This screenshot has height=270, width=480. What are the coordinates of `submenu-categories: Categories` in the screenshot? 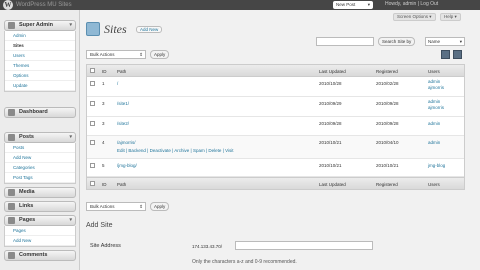 It's located at (40, 168).